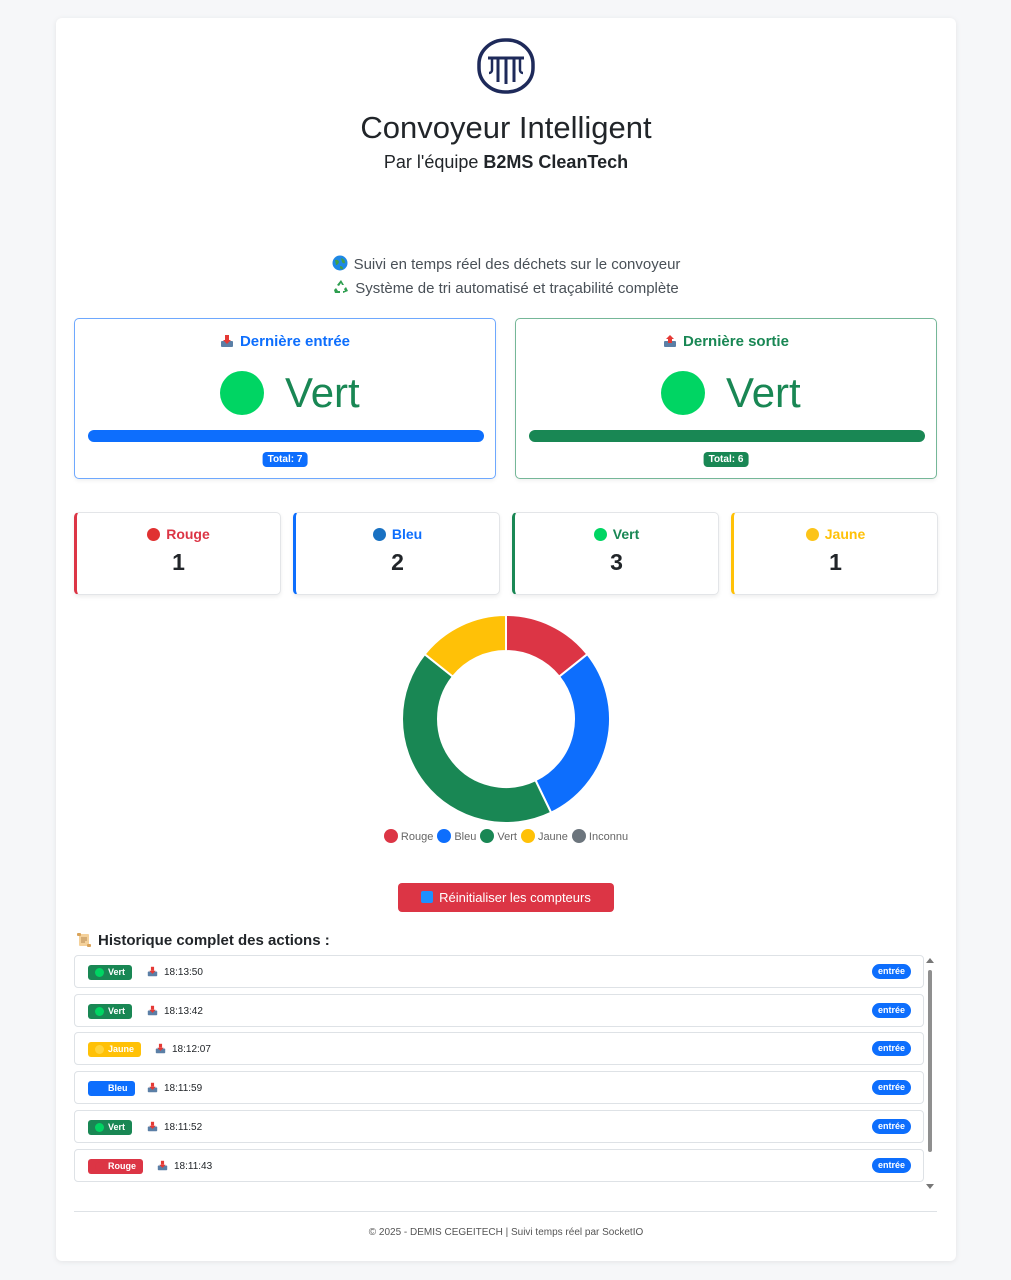  What do you see at coordinates (600, 534) in the screenshot?
I see `green-dot-icon` at bounding box center [600, 534].